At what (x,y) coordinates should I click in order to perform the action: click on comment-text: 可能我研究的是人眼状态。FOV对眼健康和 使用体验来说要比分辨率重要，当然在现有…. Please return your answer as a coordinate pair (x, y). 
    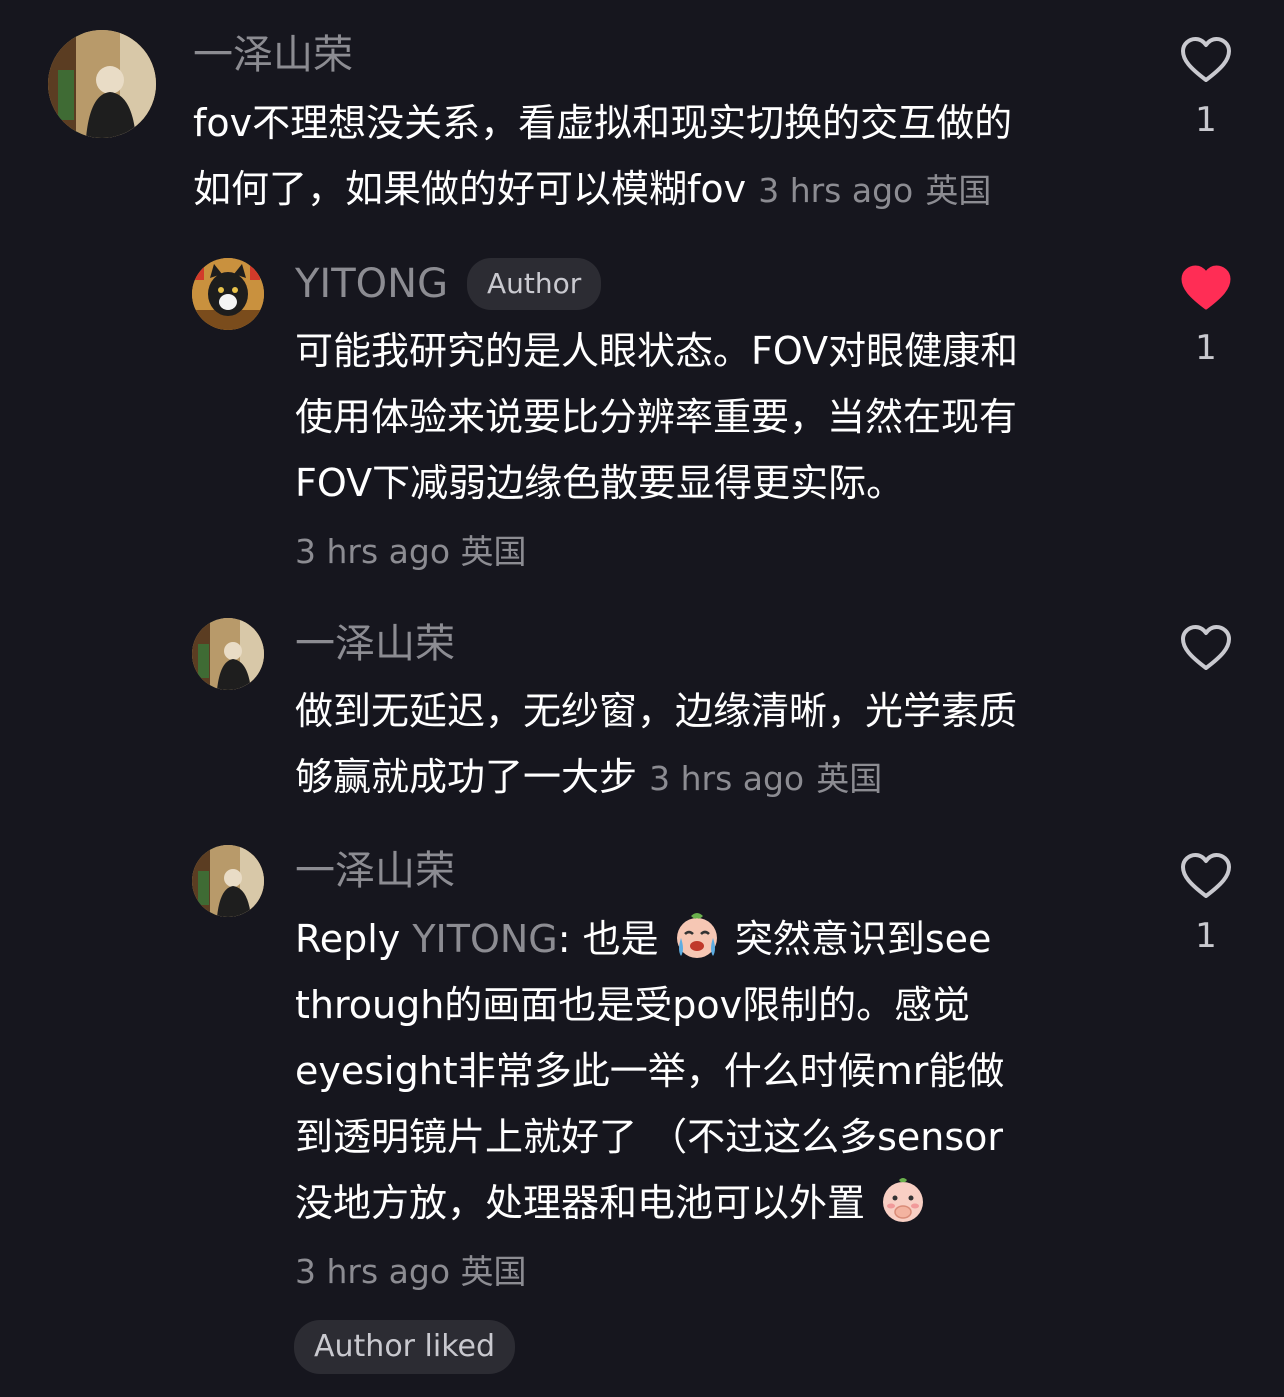
    Looking at the image, I should click on (715, 417).